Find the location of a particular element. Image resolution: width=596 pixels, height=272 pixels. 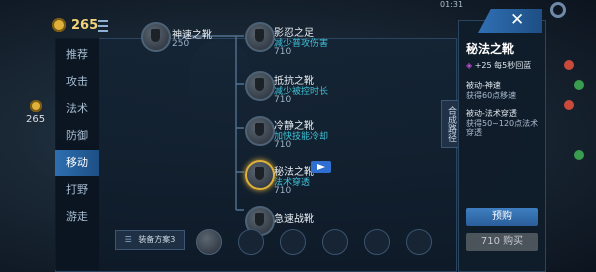

side-gold-amount: 265 is located at coordinates (36, 119).